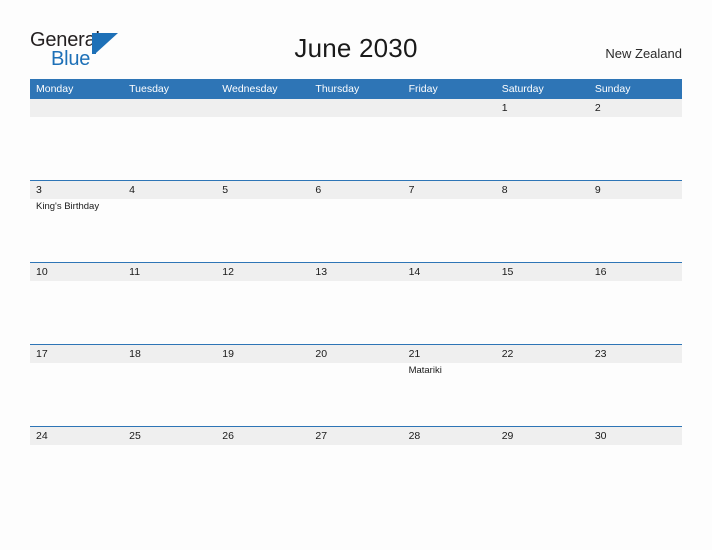 The width and height of the screenshot is (712, 550). What do you see at coordinates (635, 89) in the screenshot?
I see `weekday-header-sunday: Sunday` at bounding box center [635, 89].